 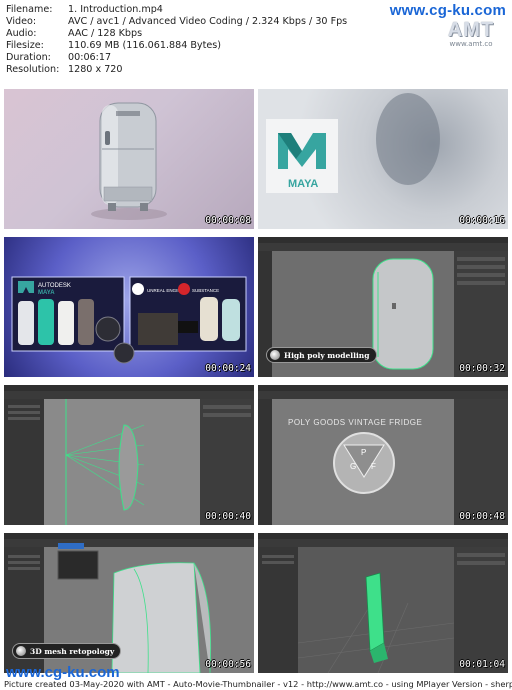 I want to click on wire-scene, so click(x=129, y=455).